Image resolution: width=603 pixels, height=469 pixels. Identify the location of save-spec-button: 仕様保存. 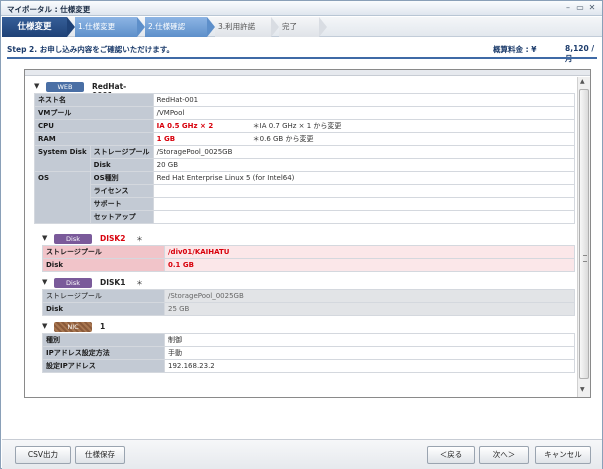
(100, 455).